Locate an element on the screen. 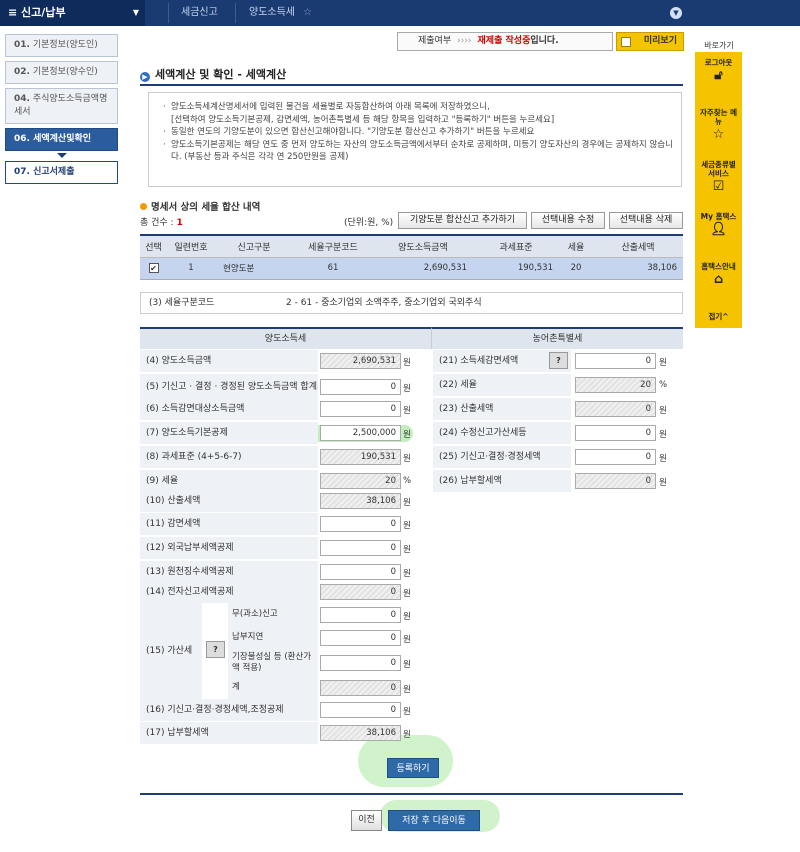 Image resolution: width=800 pixels, height=852 pixels. penalty-row: 기장불성실 등 (환산가액 적용) 0 원 is located at coordinates (330, 662).